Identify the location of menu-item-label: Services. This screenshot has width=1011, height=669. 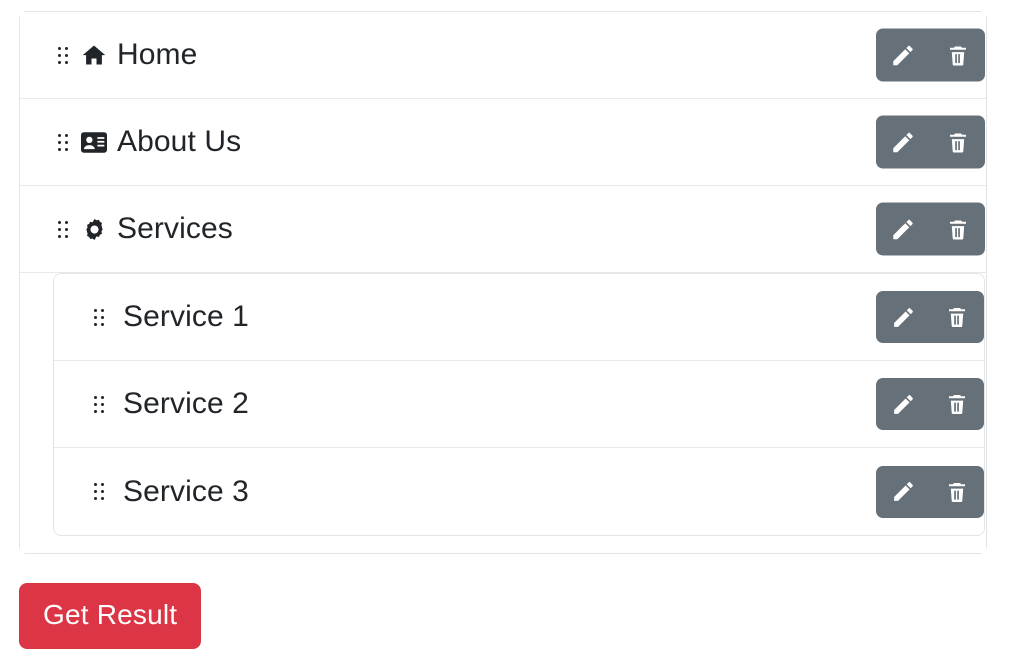
(175, 228).